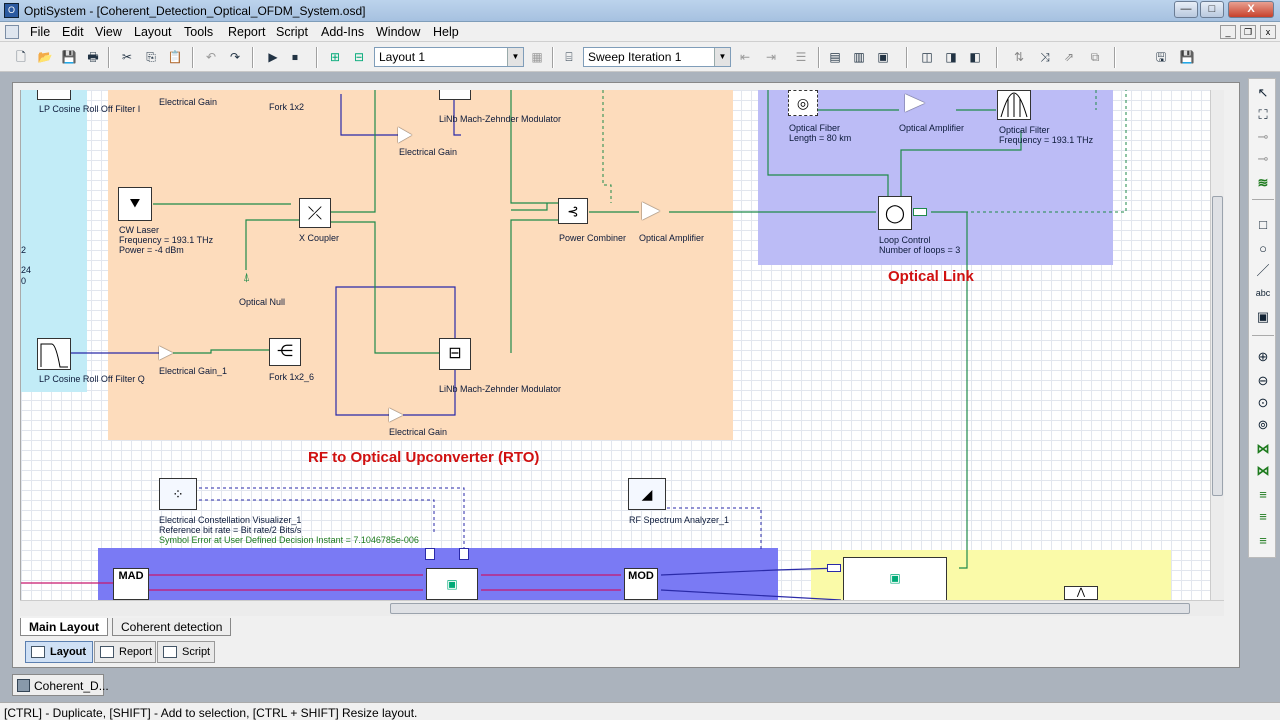  I want to click on sweep-next-icon: ⇥, so click(771, 57).